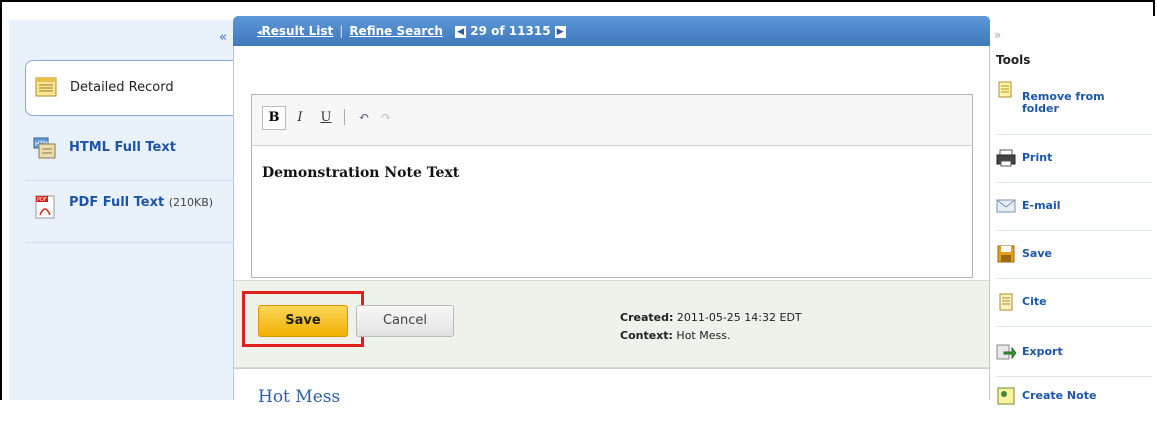 The width and height of the screenshot is (1157, 422). Describe the element at coordinates (1006, 396) in the screenshot. I see `create-note-icon` at that location.